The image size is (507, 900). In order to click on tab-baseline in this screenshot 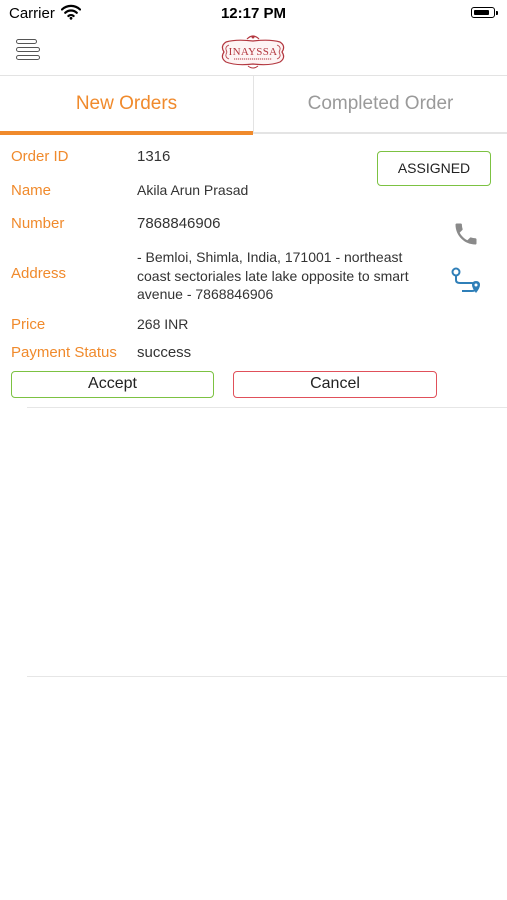, I will do `click(380, 133)`.